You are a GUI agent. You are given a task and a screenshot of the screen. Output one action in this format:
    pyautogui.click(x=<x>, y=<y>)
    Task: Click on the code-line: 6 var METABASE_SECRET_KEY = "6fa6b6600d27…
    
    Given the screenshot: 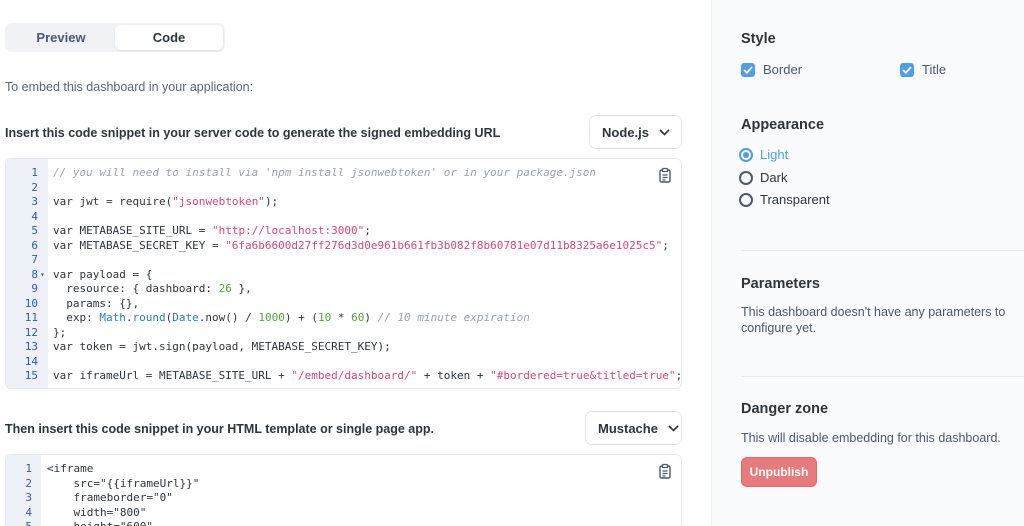 What is the action you would take?
    pyautogui.click(x=343, y=246)
    